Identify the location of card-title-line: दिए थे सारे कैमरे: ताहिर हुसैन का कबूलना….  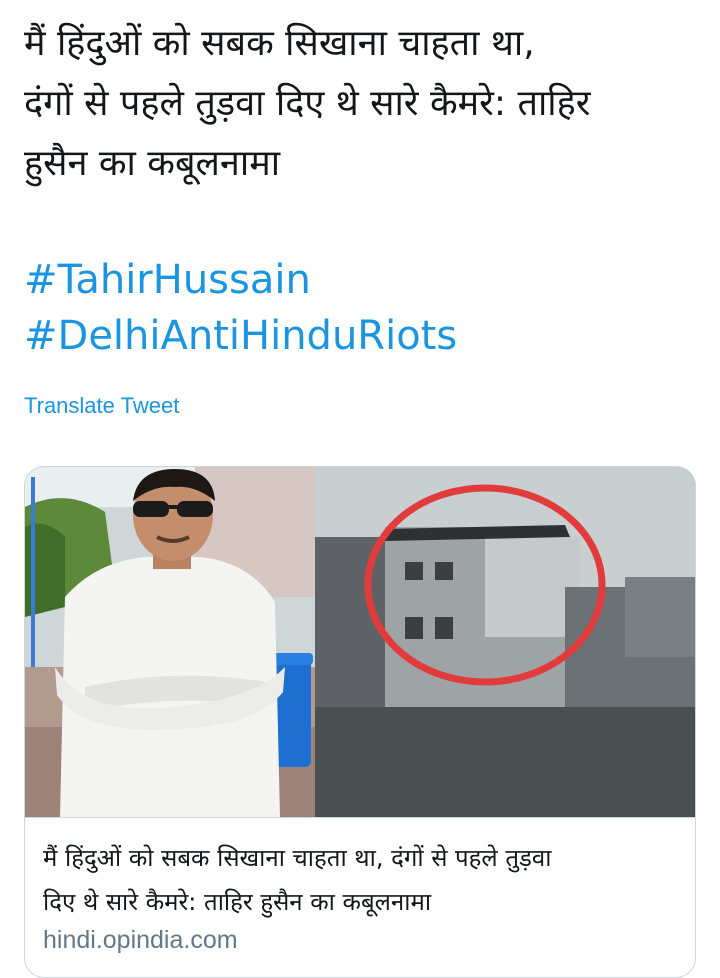
(237, 902).